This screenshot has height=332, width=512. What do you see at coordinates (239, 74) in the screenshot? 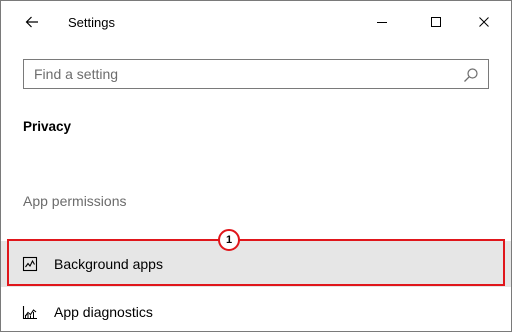
I see `search-input` at bounding box center [239, 74].